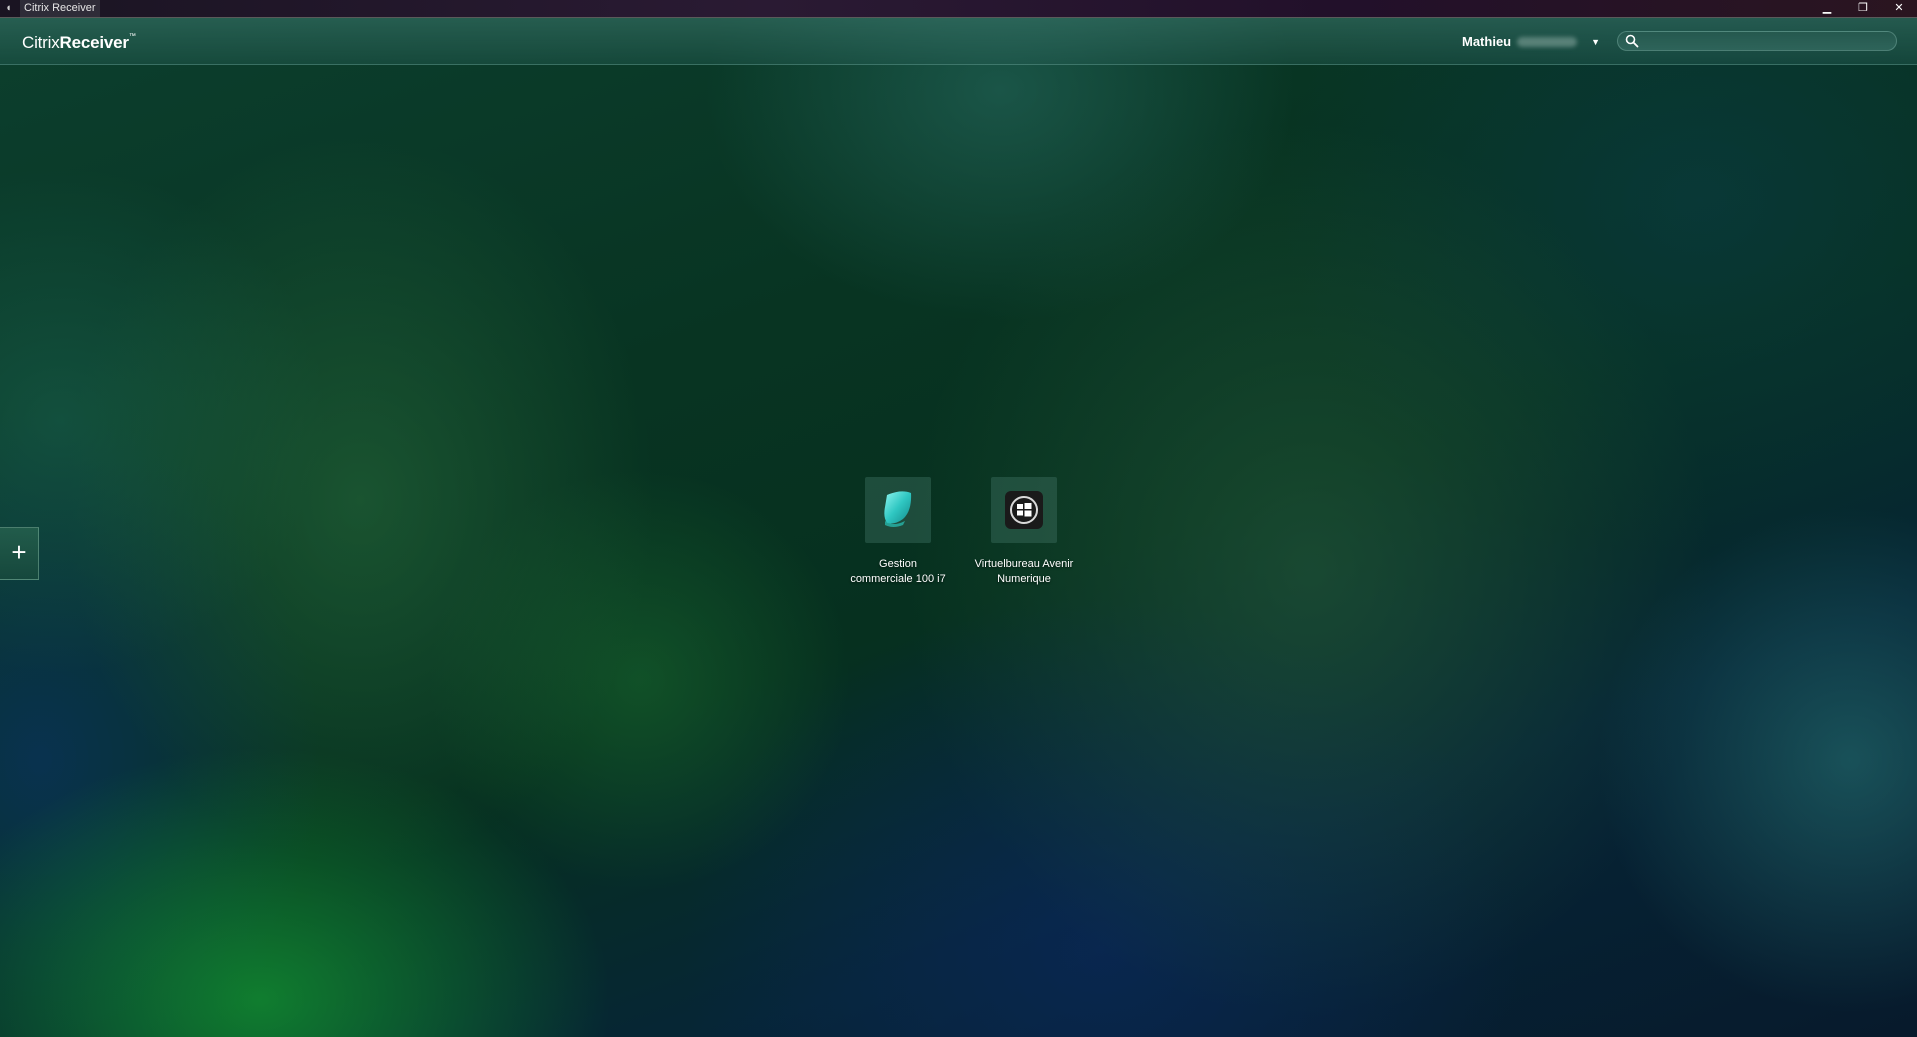  I want to click on app-tile-virtuelbureau: Virtuelbureau Avenir Numerique, so click(1024, 532).